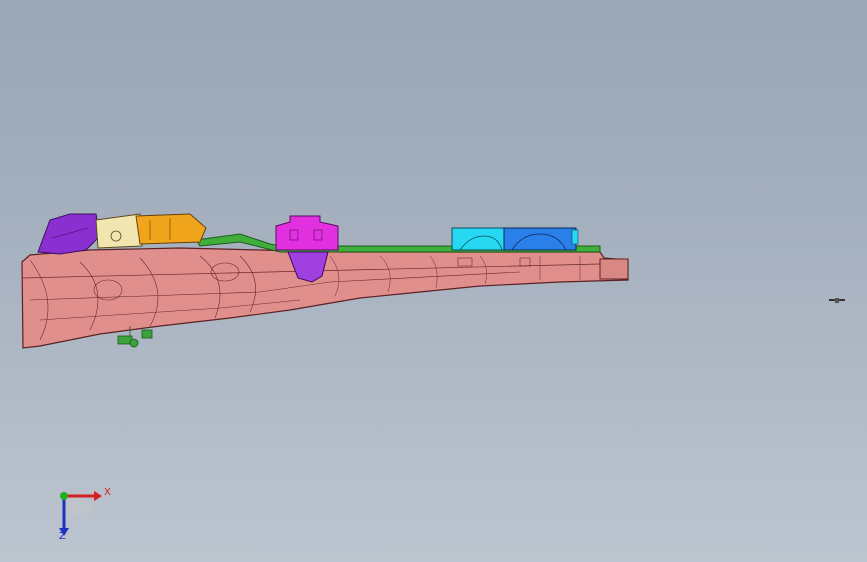 The image size is (867, 562). I want to click on orientation-triad: X Z, so click(83, 515).